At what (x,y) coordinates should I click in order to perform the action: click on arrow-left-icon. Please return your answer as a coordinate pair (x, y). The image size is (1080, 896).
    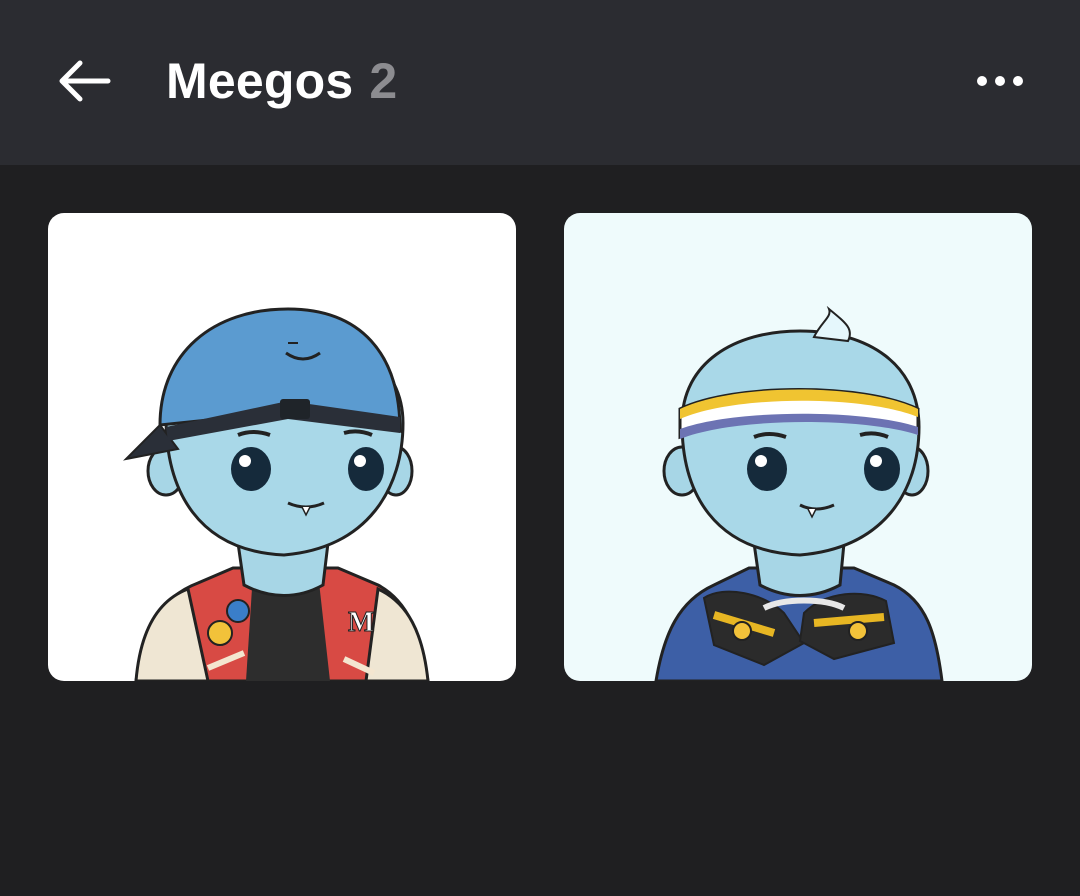
    Looking at the image, I should click on (85, 81).